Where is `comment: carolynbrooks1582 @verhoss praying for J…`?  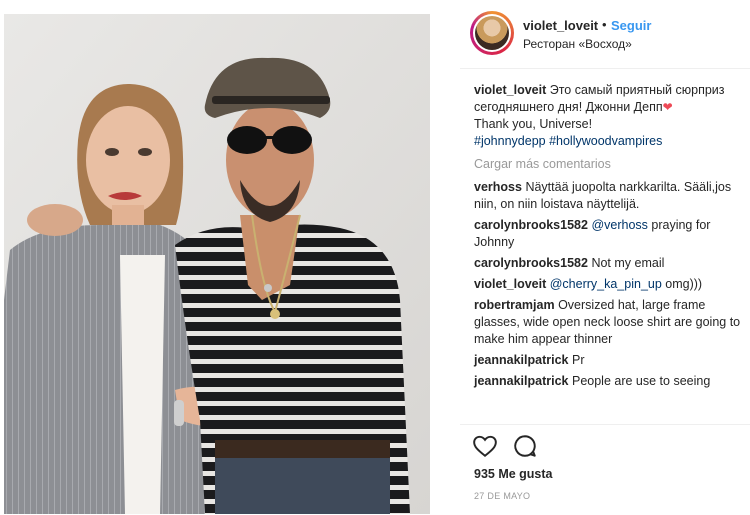 comment: carolynbrooks1582 @verhoss praying for J… is located at coordinates (609, 234).